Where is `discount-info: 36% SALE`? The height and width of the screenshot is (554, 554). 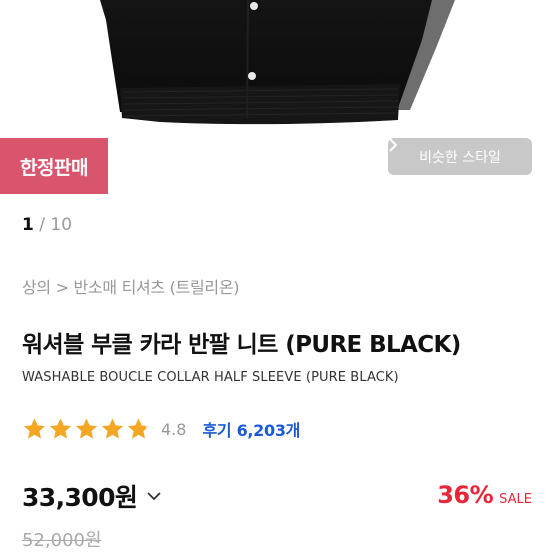 discount-info: 36% SALE is located at coordinates (484, 495).